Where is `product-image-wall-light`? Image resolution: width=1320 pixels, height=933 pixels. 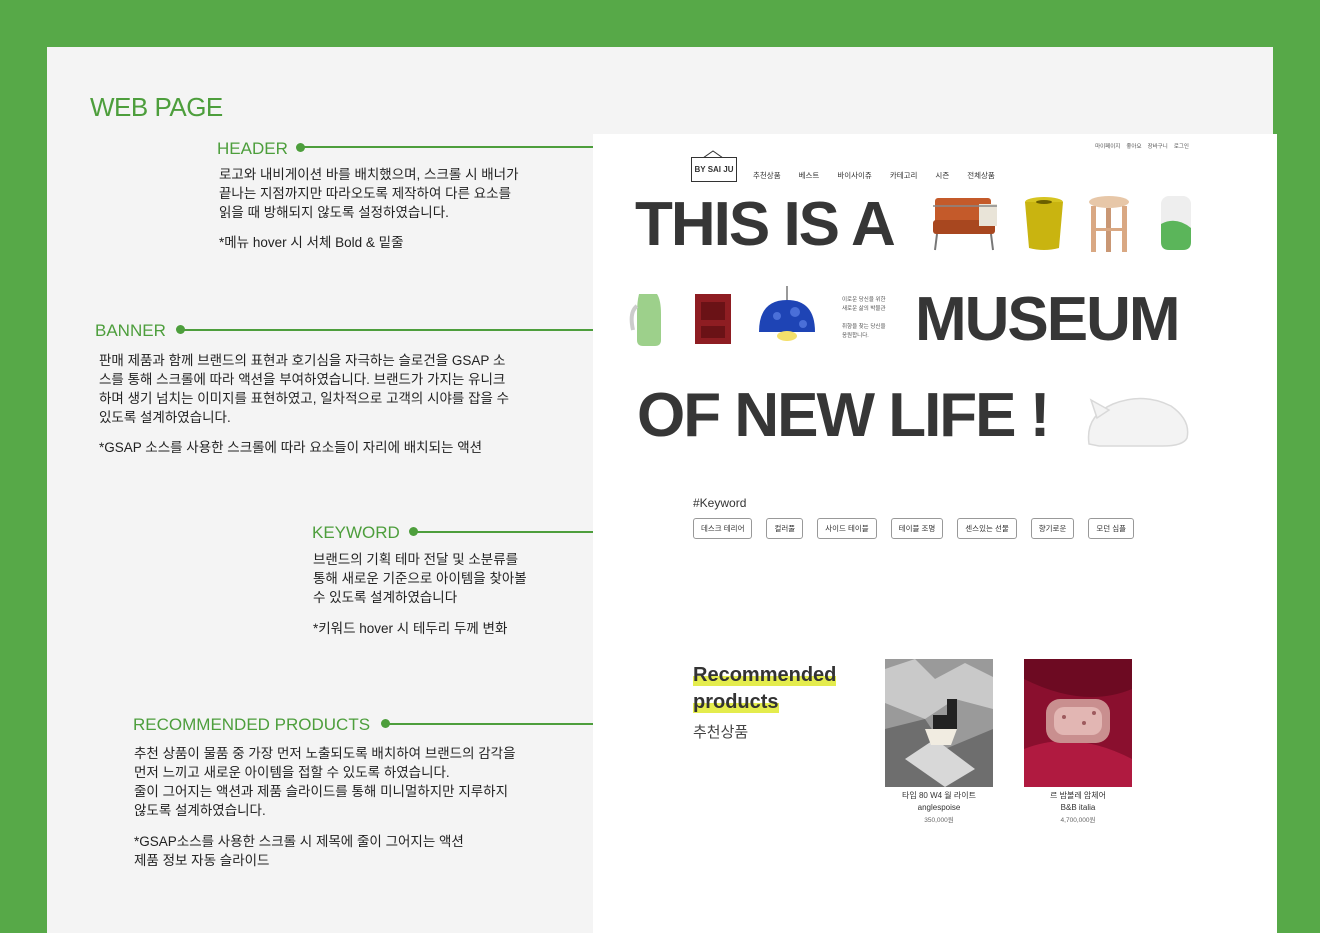
product-image-wall-light is located at coordinates (939, 723).